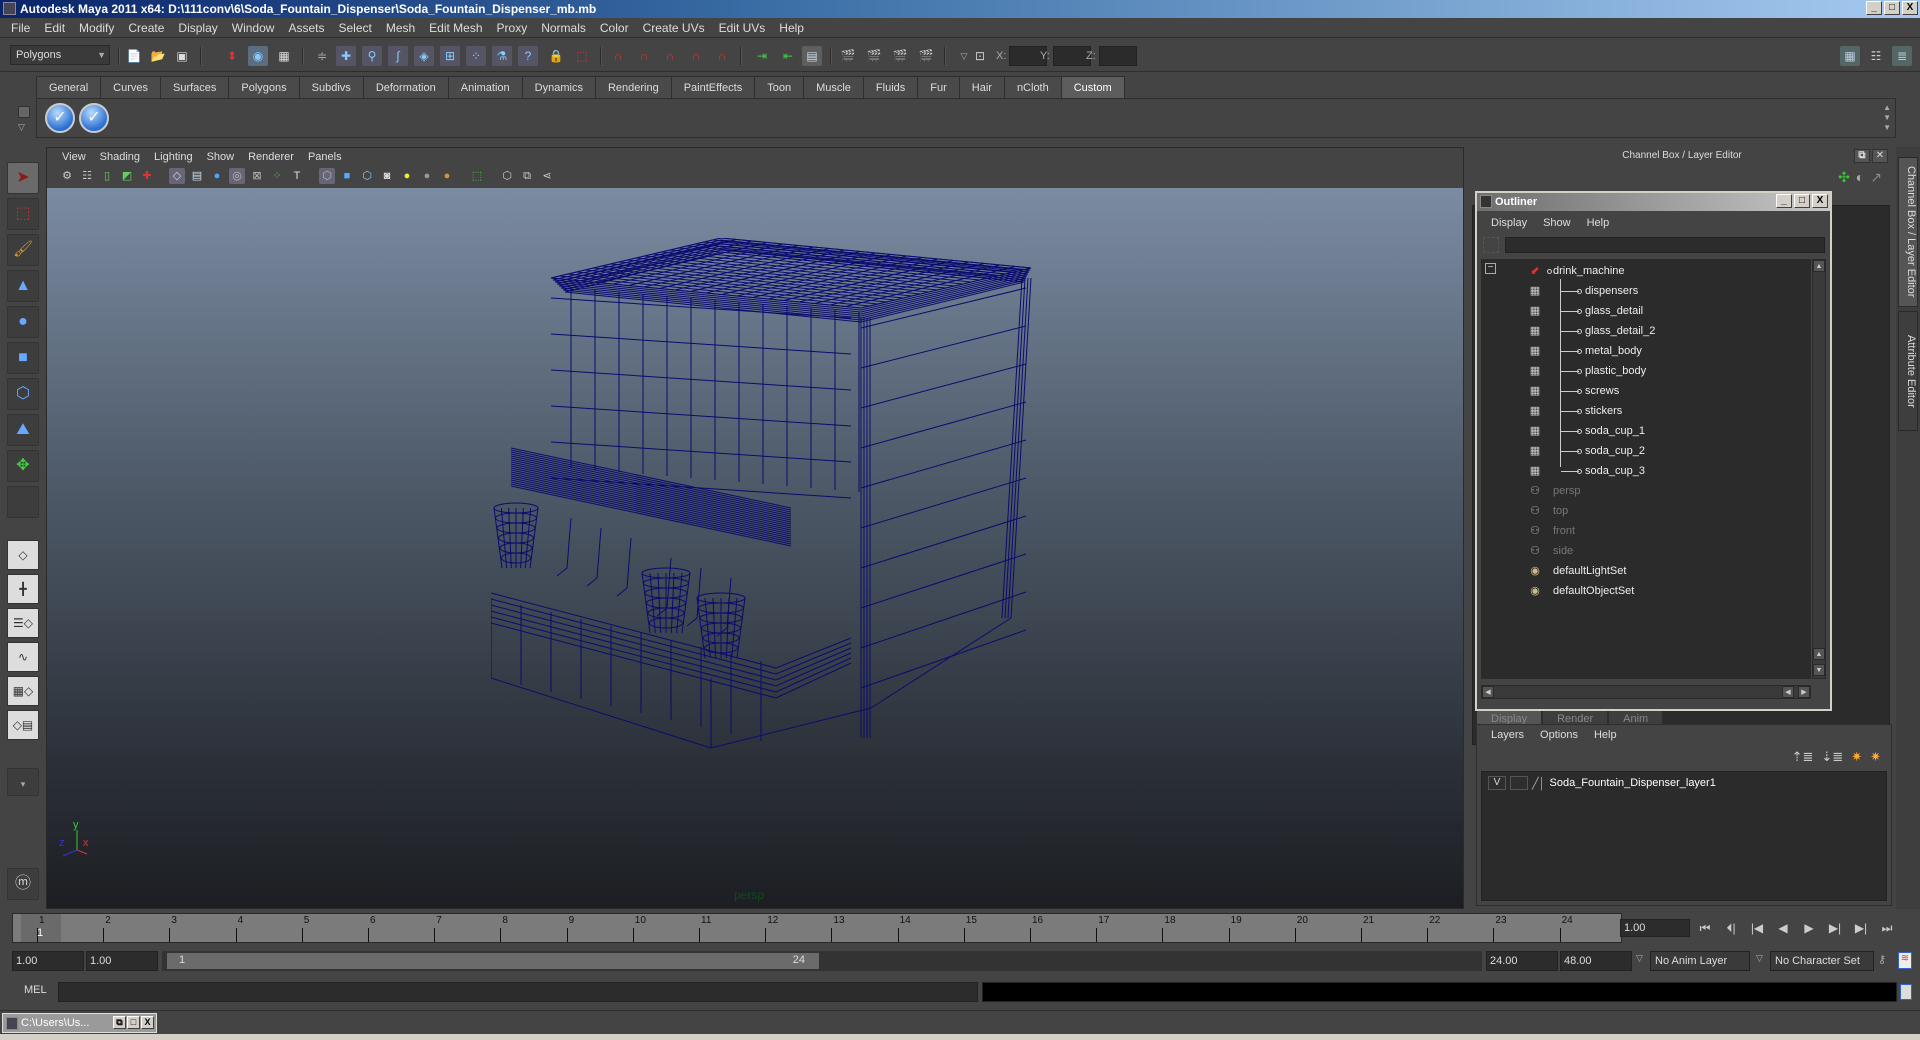 This screenshot has height=1040, width=1920. I want to click on soft-modification-tool-icon: ⛰, so click(23, 430).